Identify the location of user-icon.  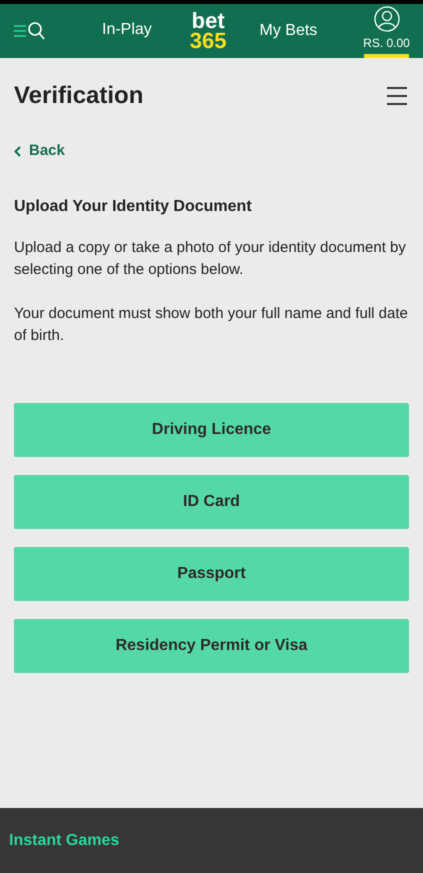
(387, 19).